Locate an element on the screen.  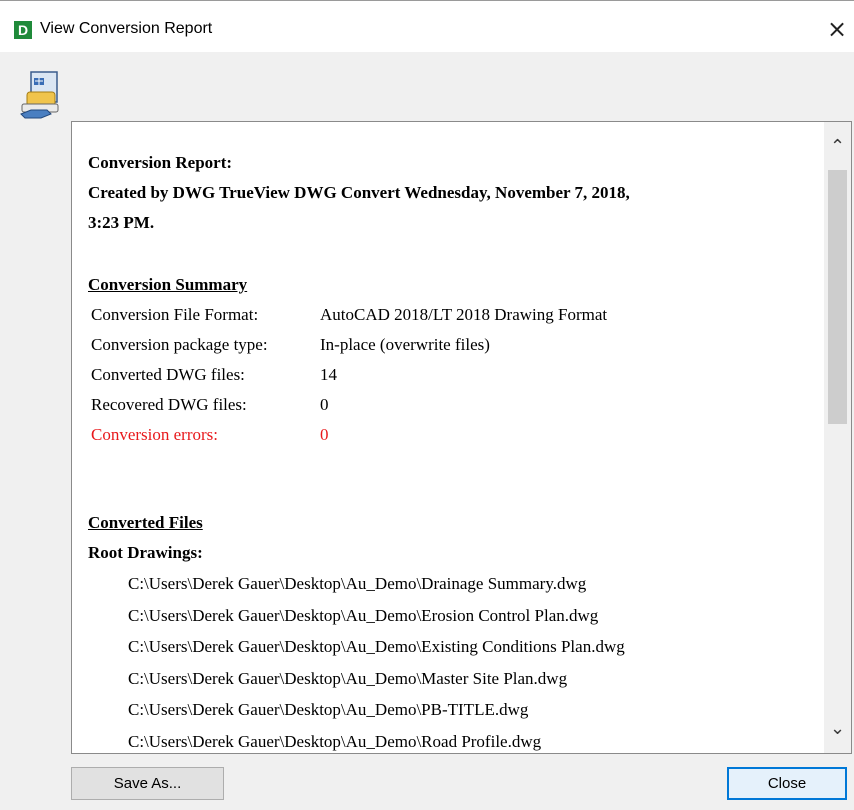
converted-files-title: Converted Files is located at coordinates (145, 522).